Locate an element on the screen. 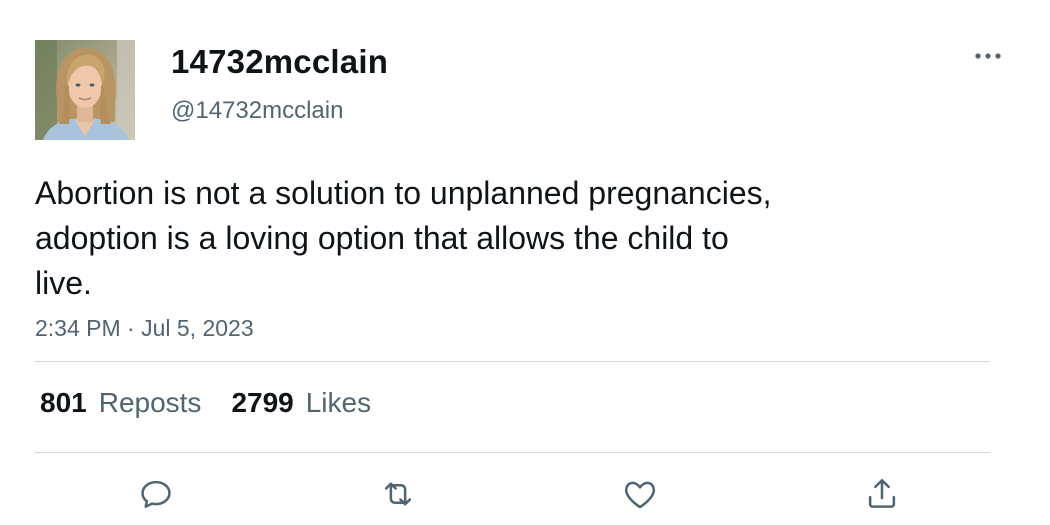  like-button is located at coordinates (640, 494).